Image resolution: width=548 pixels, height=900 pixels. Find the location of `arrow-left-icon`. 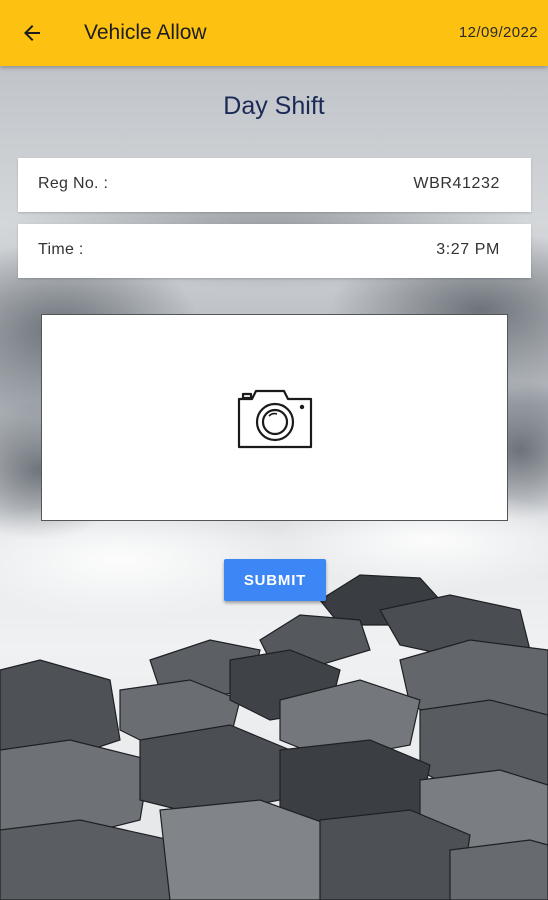

arrow-left-icon is located at coordinates (32, 33).